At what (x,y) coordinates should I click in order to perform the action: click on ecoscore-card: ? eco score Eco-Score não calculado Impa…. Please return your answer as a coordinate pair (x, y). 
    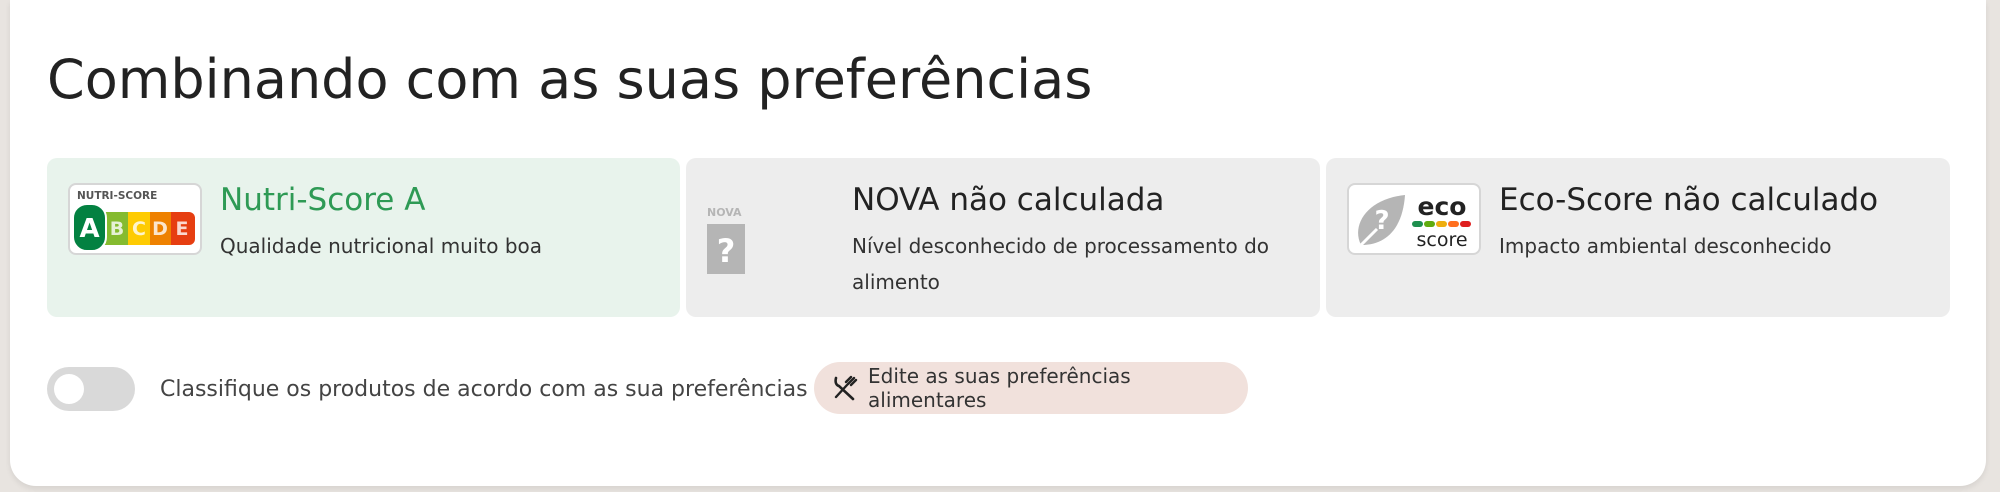
    Looking at the image, I should click on (1638, 237).